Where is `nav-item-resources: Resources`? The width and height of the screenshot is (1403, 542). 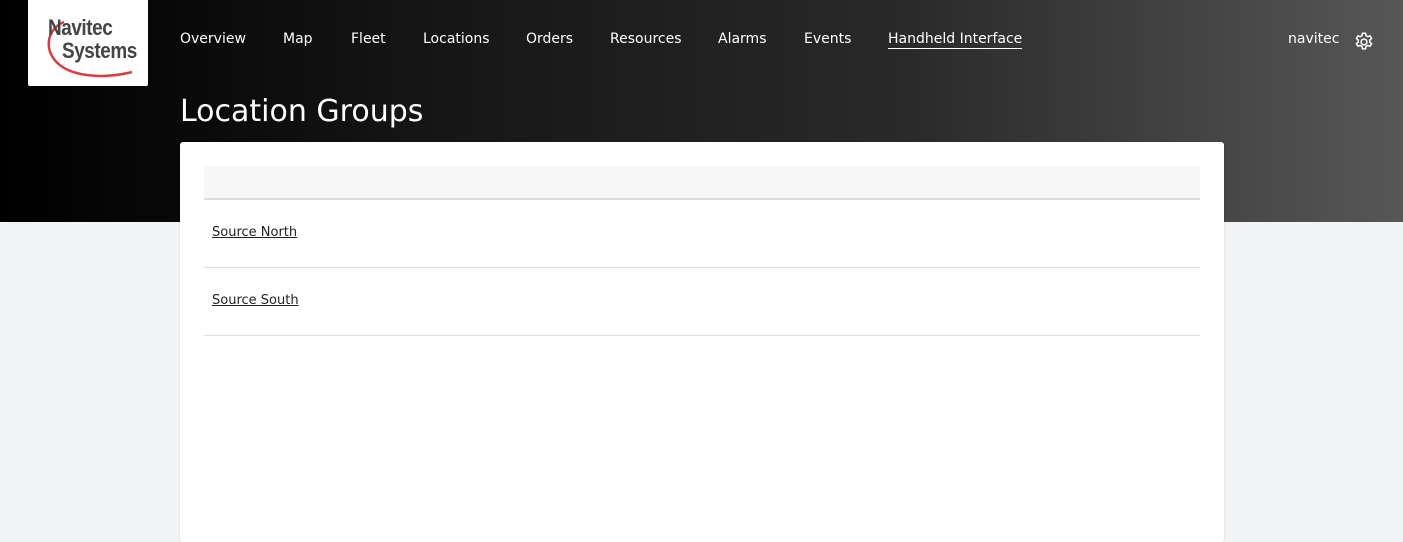 nav-item-resources: Resources is located at coordinates (646, 39).